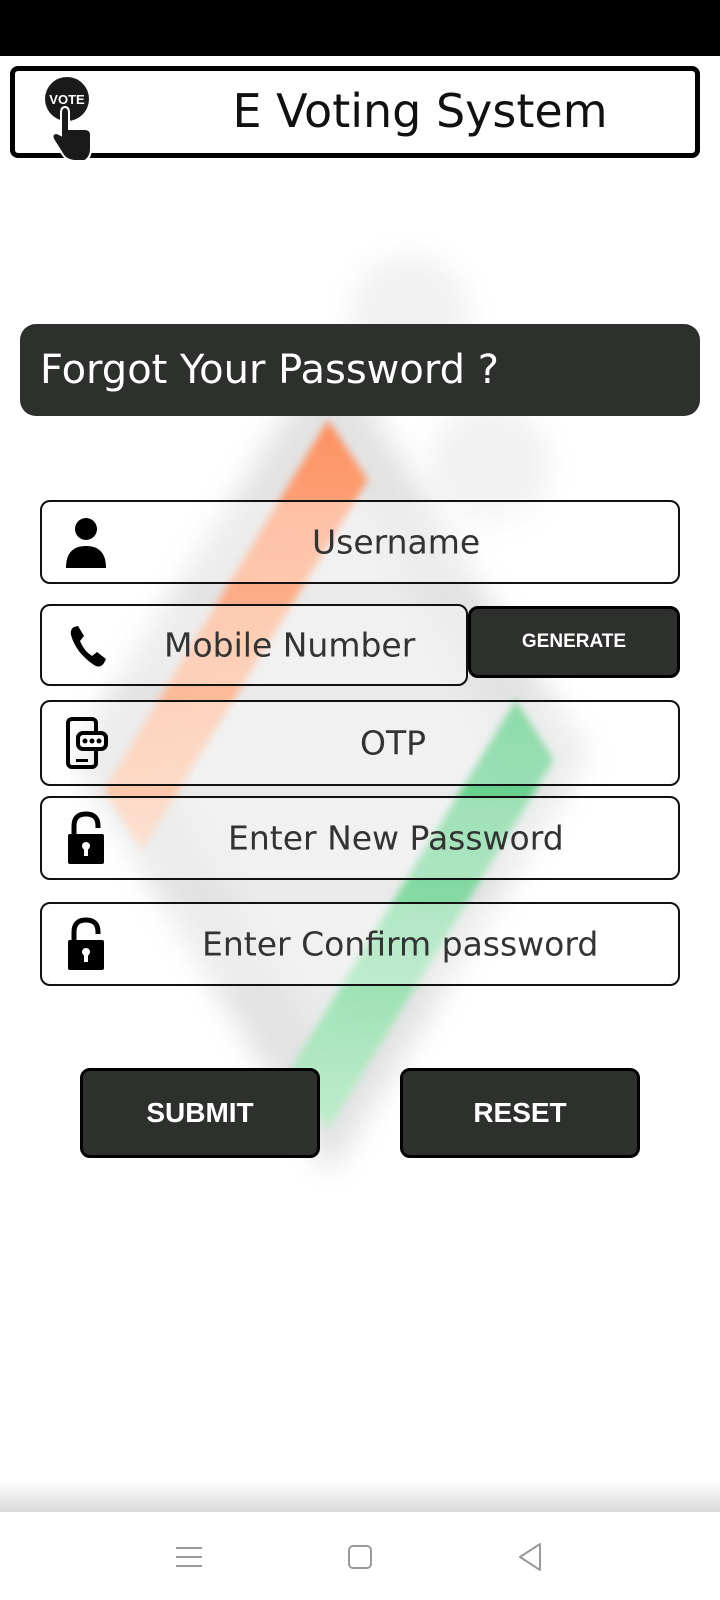 The width and height of the screenshot is (720, 1600). I want to click on confirm-password-field: Enter Confirm password, so click(360, 944).